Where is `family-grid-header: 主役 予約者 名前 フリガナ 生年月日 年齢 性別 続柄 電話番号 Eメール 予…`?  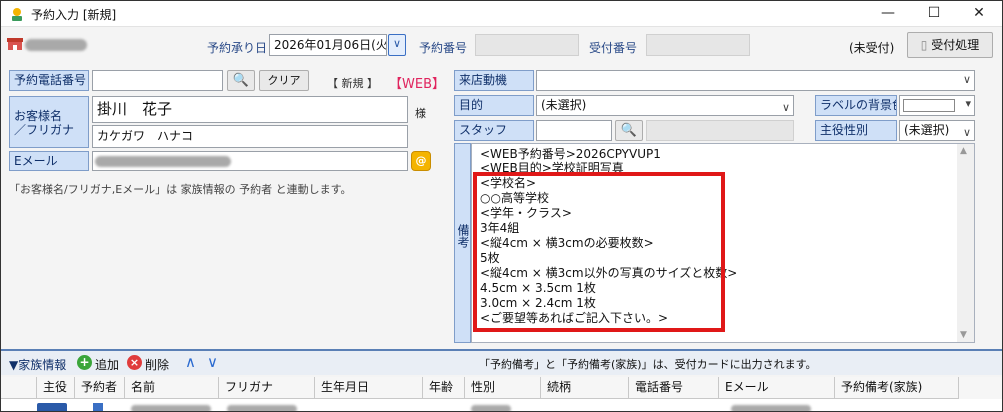
family-grid-header: 主役 予約者 名前 フリガナ 生年月日 年齢 性別 続柄 電話番号 Eメール 予… is located at coordinates (501, 388).